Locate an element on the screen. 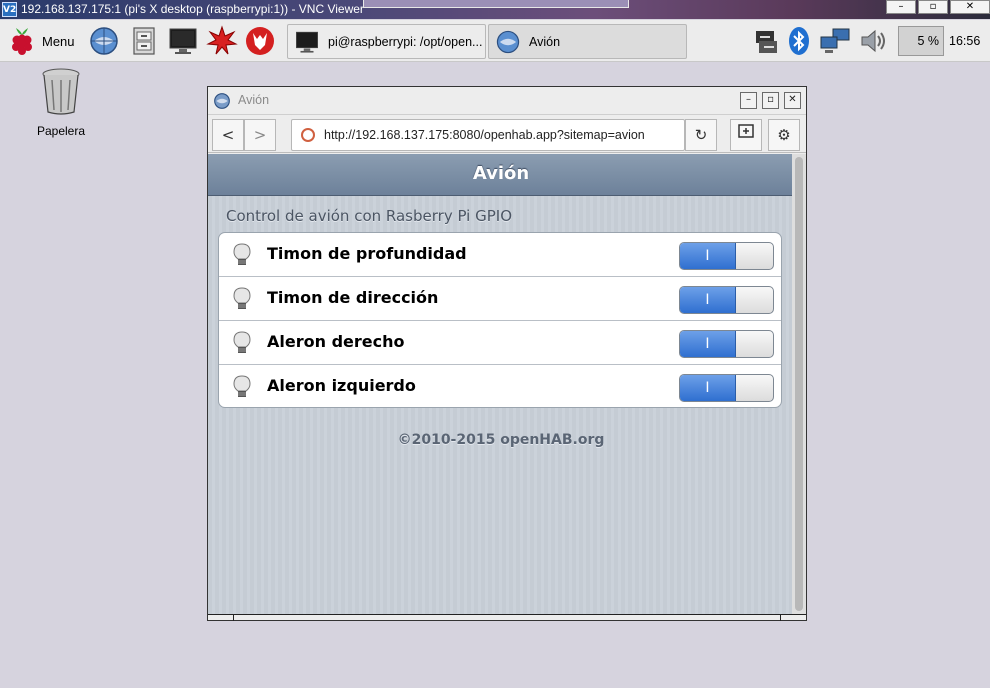  site-icon is located at coordinates (308, 135).